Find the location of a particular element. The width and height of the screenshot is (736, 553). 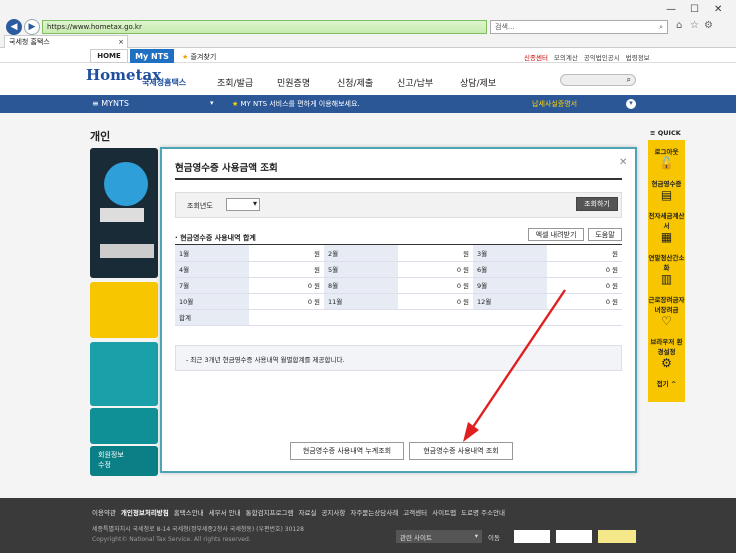

mynts-menu: ≡ MYNTS is located at coordinates (110, 103).